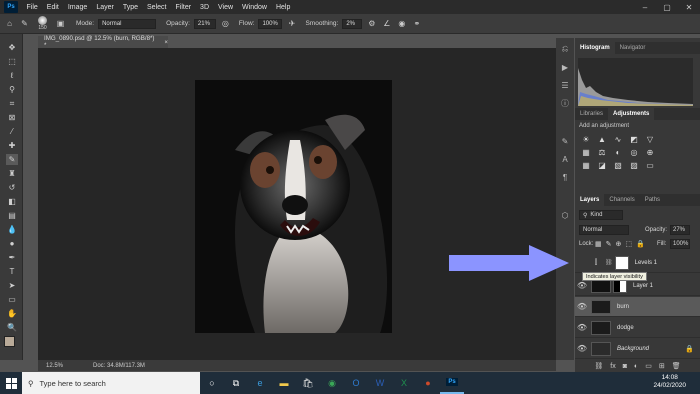  I want to click on close-window-icon: ✕, so click(689, 7).